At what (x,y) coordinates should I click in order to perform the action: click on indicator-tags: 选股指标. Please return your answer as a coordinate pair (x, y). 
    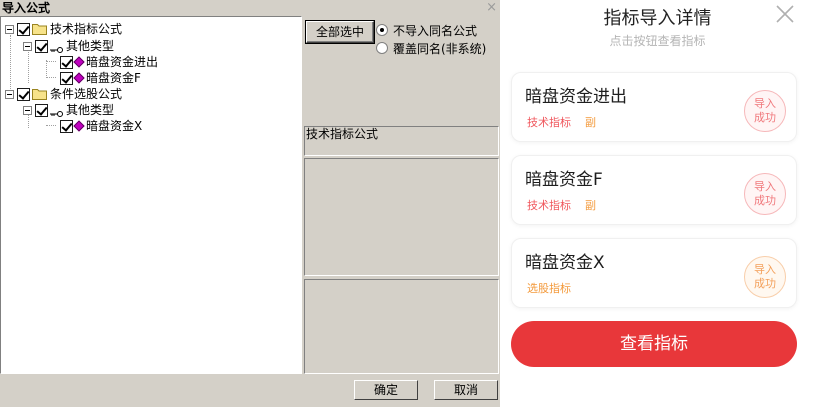
    Looking at the image, I should click on (556, 289).